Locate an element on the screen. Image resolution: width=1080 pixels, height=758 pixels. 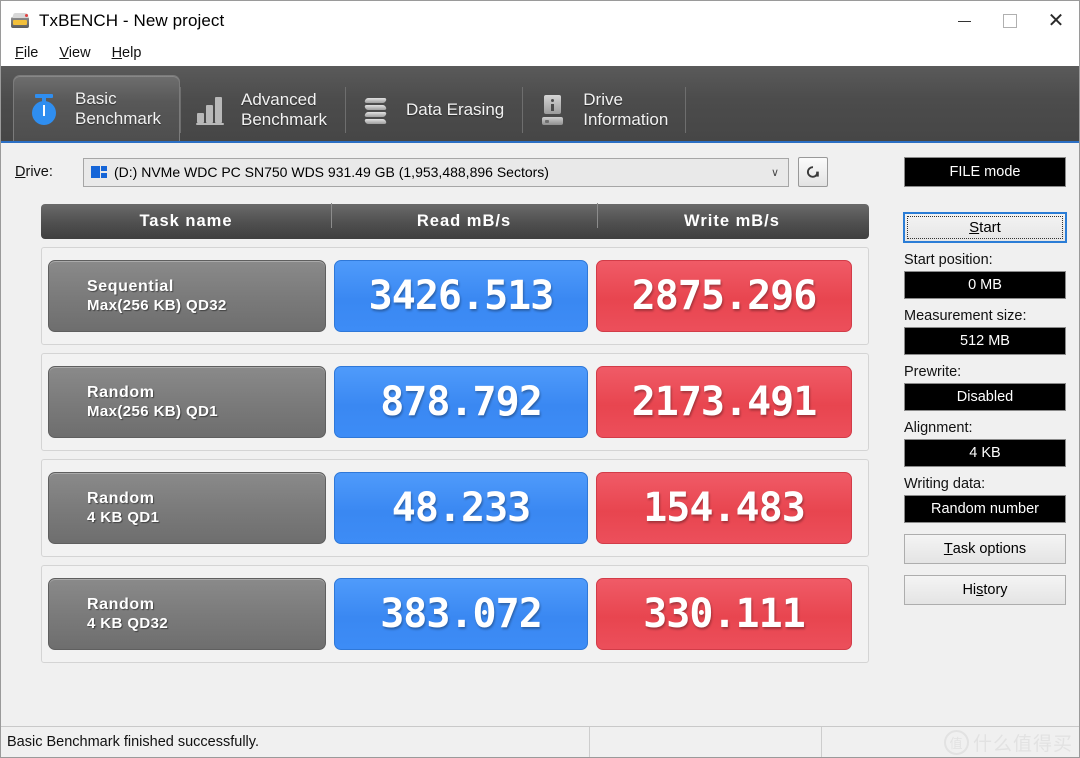
watermark-text: 什么值得买 is located at coordinates (1022, 744).